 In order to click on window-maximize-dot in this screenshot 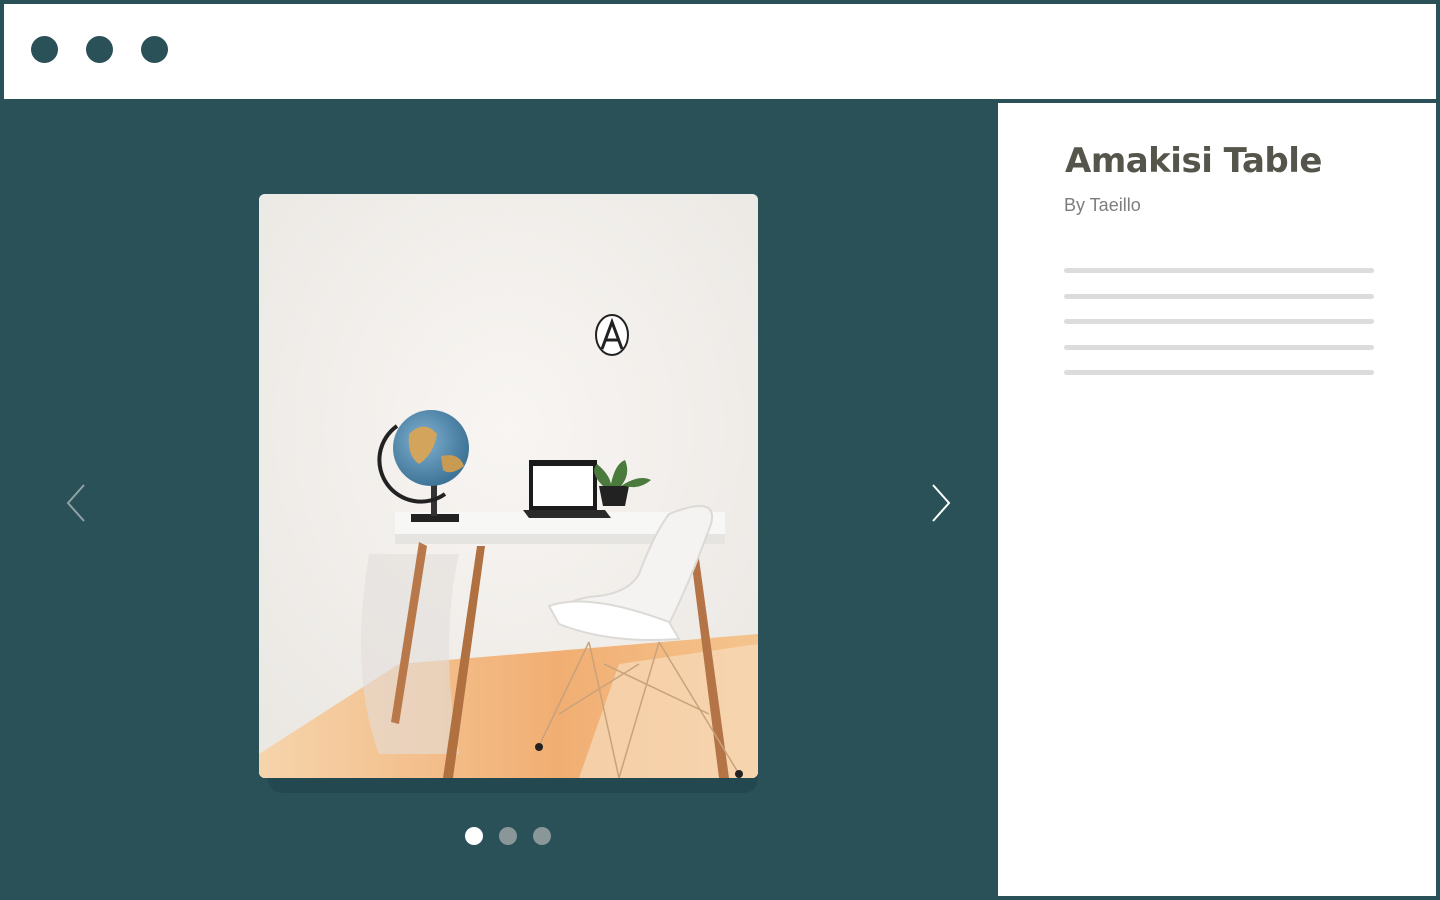, I will do `click(154, 49)`.